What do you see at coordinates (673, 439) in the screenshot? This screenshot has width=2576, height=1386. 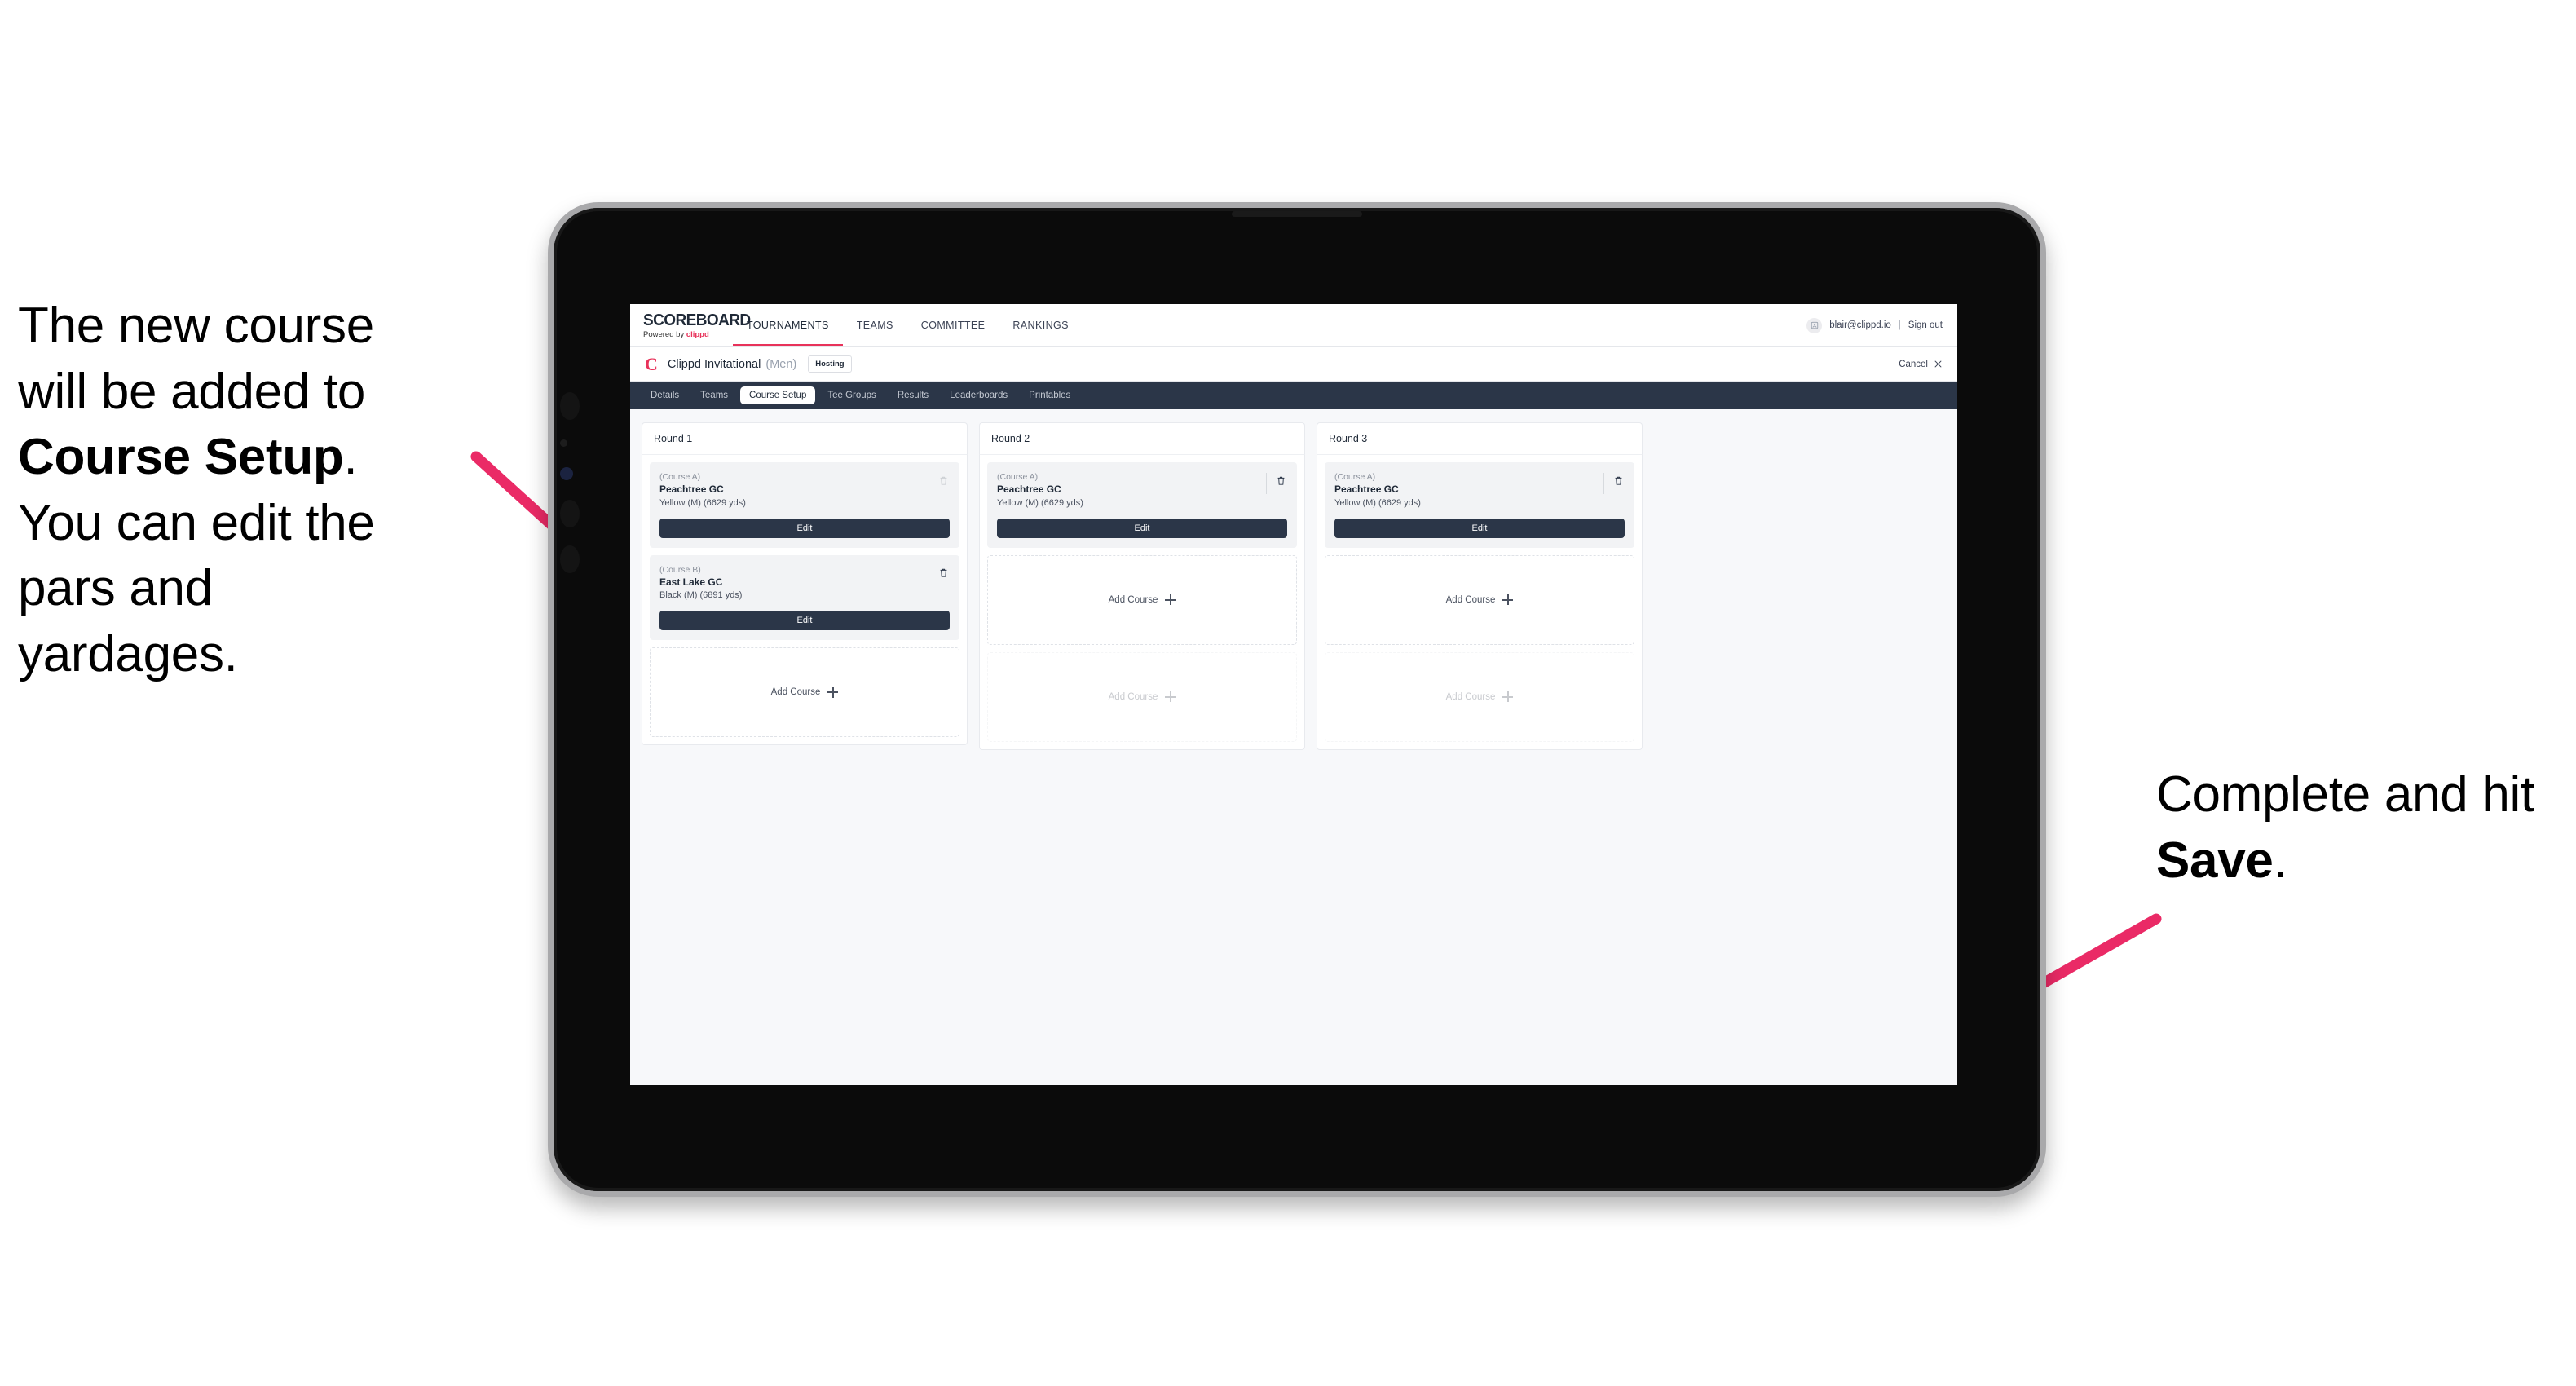 I see `round-title: Round 1` at bounding box center [673, 439].